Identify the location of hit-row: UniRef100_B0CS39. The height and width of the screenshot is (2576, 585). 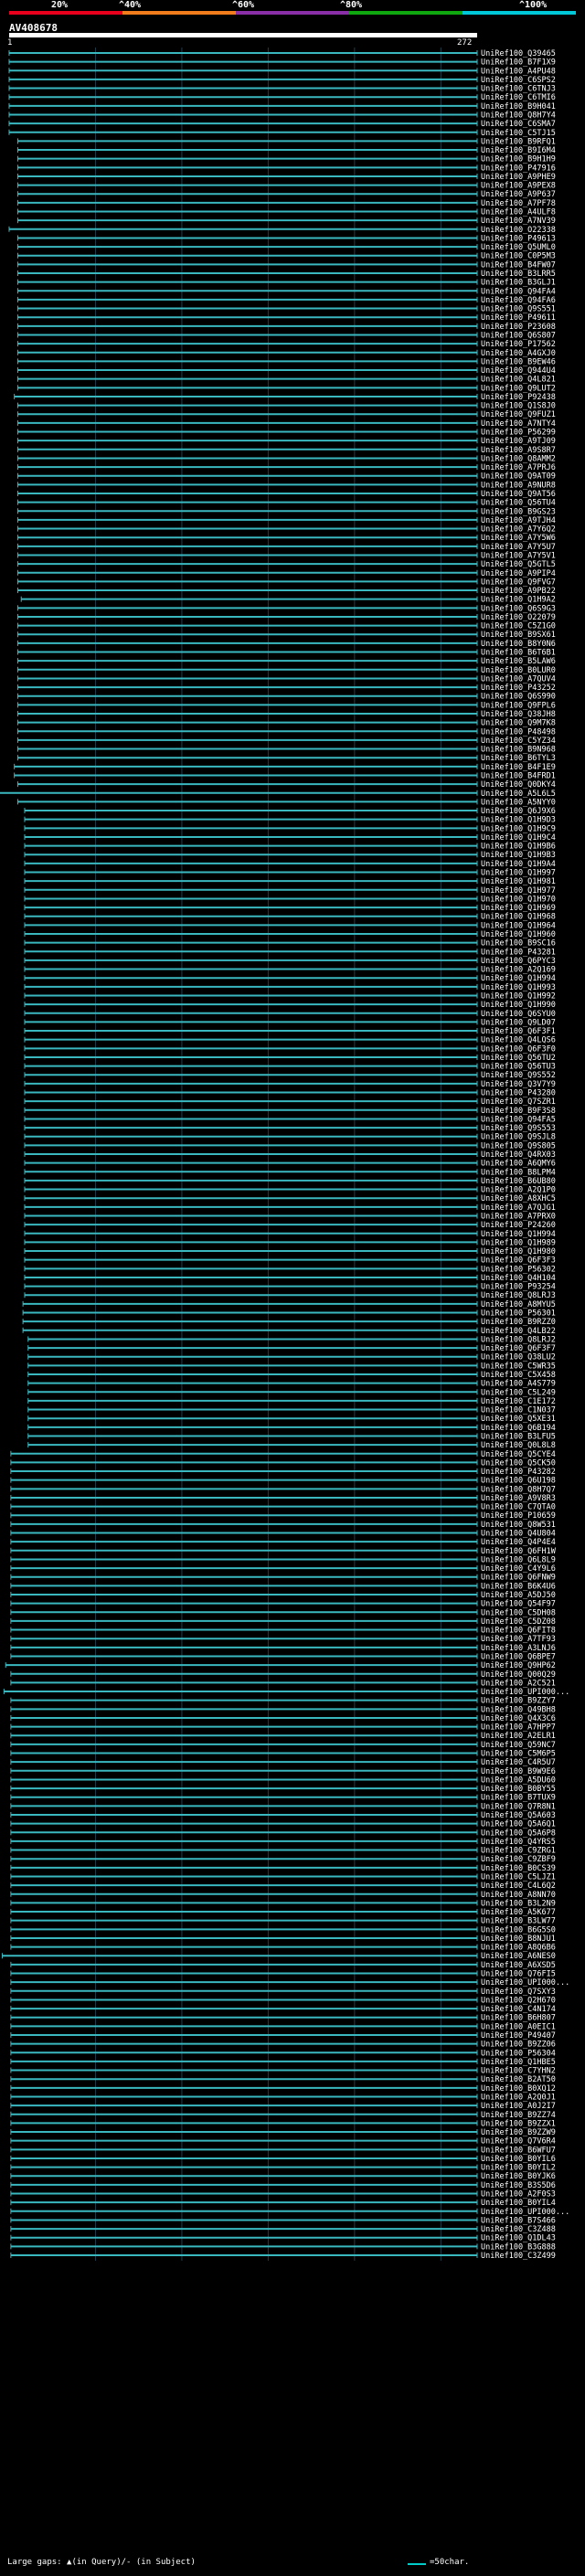
(283, 1868).